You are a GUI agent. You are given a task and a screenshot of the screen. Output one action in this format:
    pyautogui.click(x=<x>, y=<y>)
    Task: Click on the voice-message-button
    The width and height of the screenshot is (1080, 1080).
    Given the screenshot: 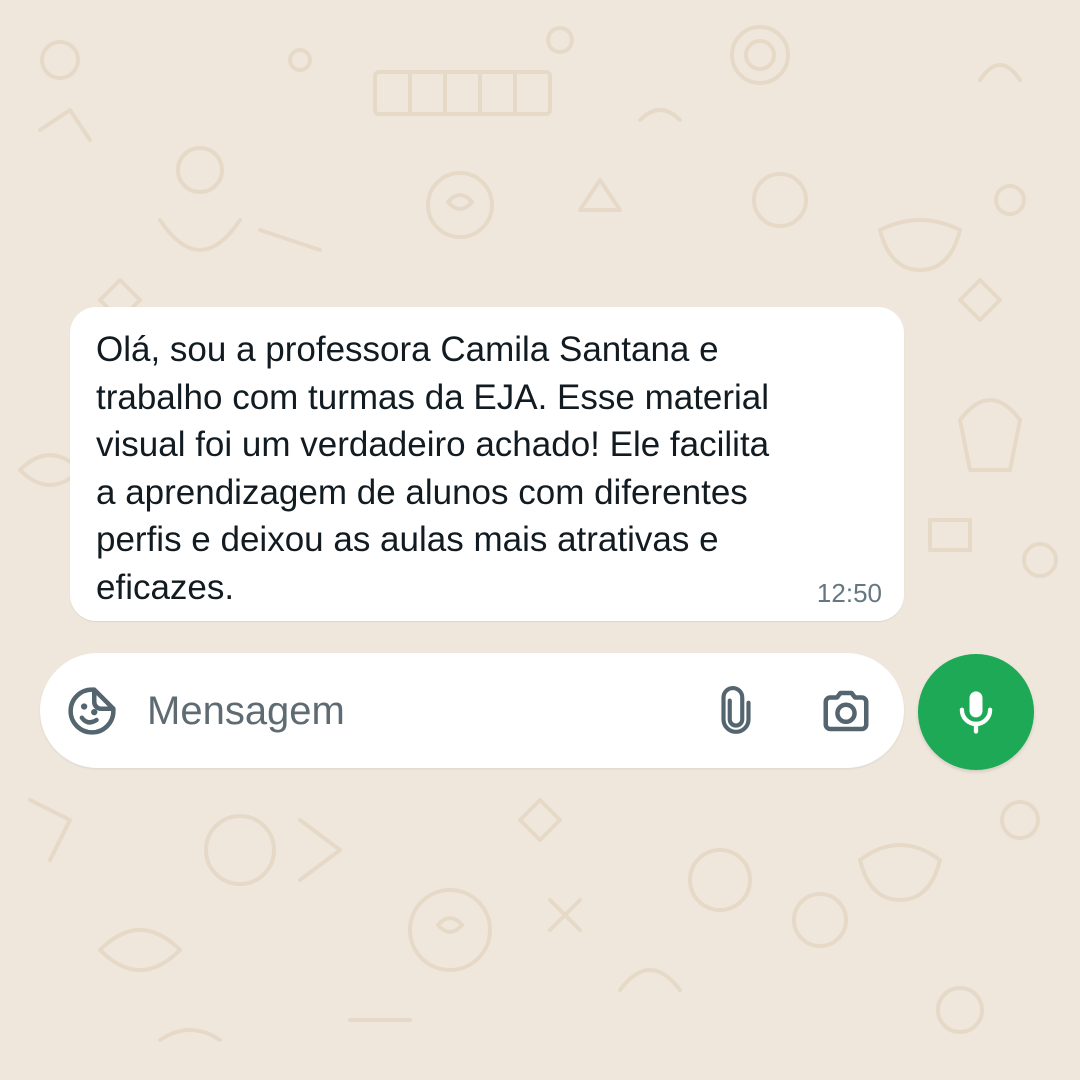 What is the action you would take?
    pyautogui.click(x=976, y=712)
    